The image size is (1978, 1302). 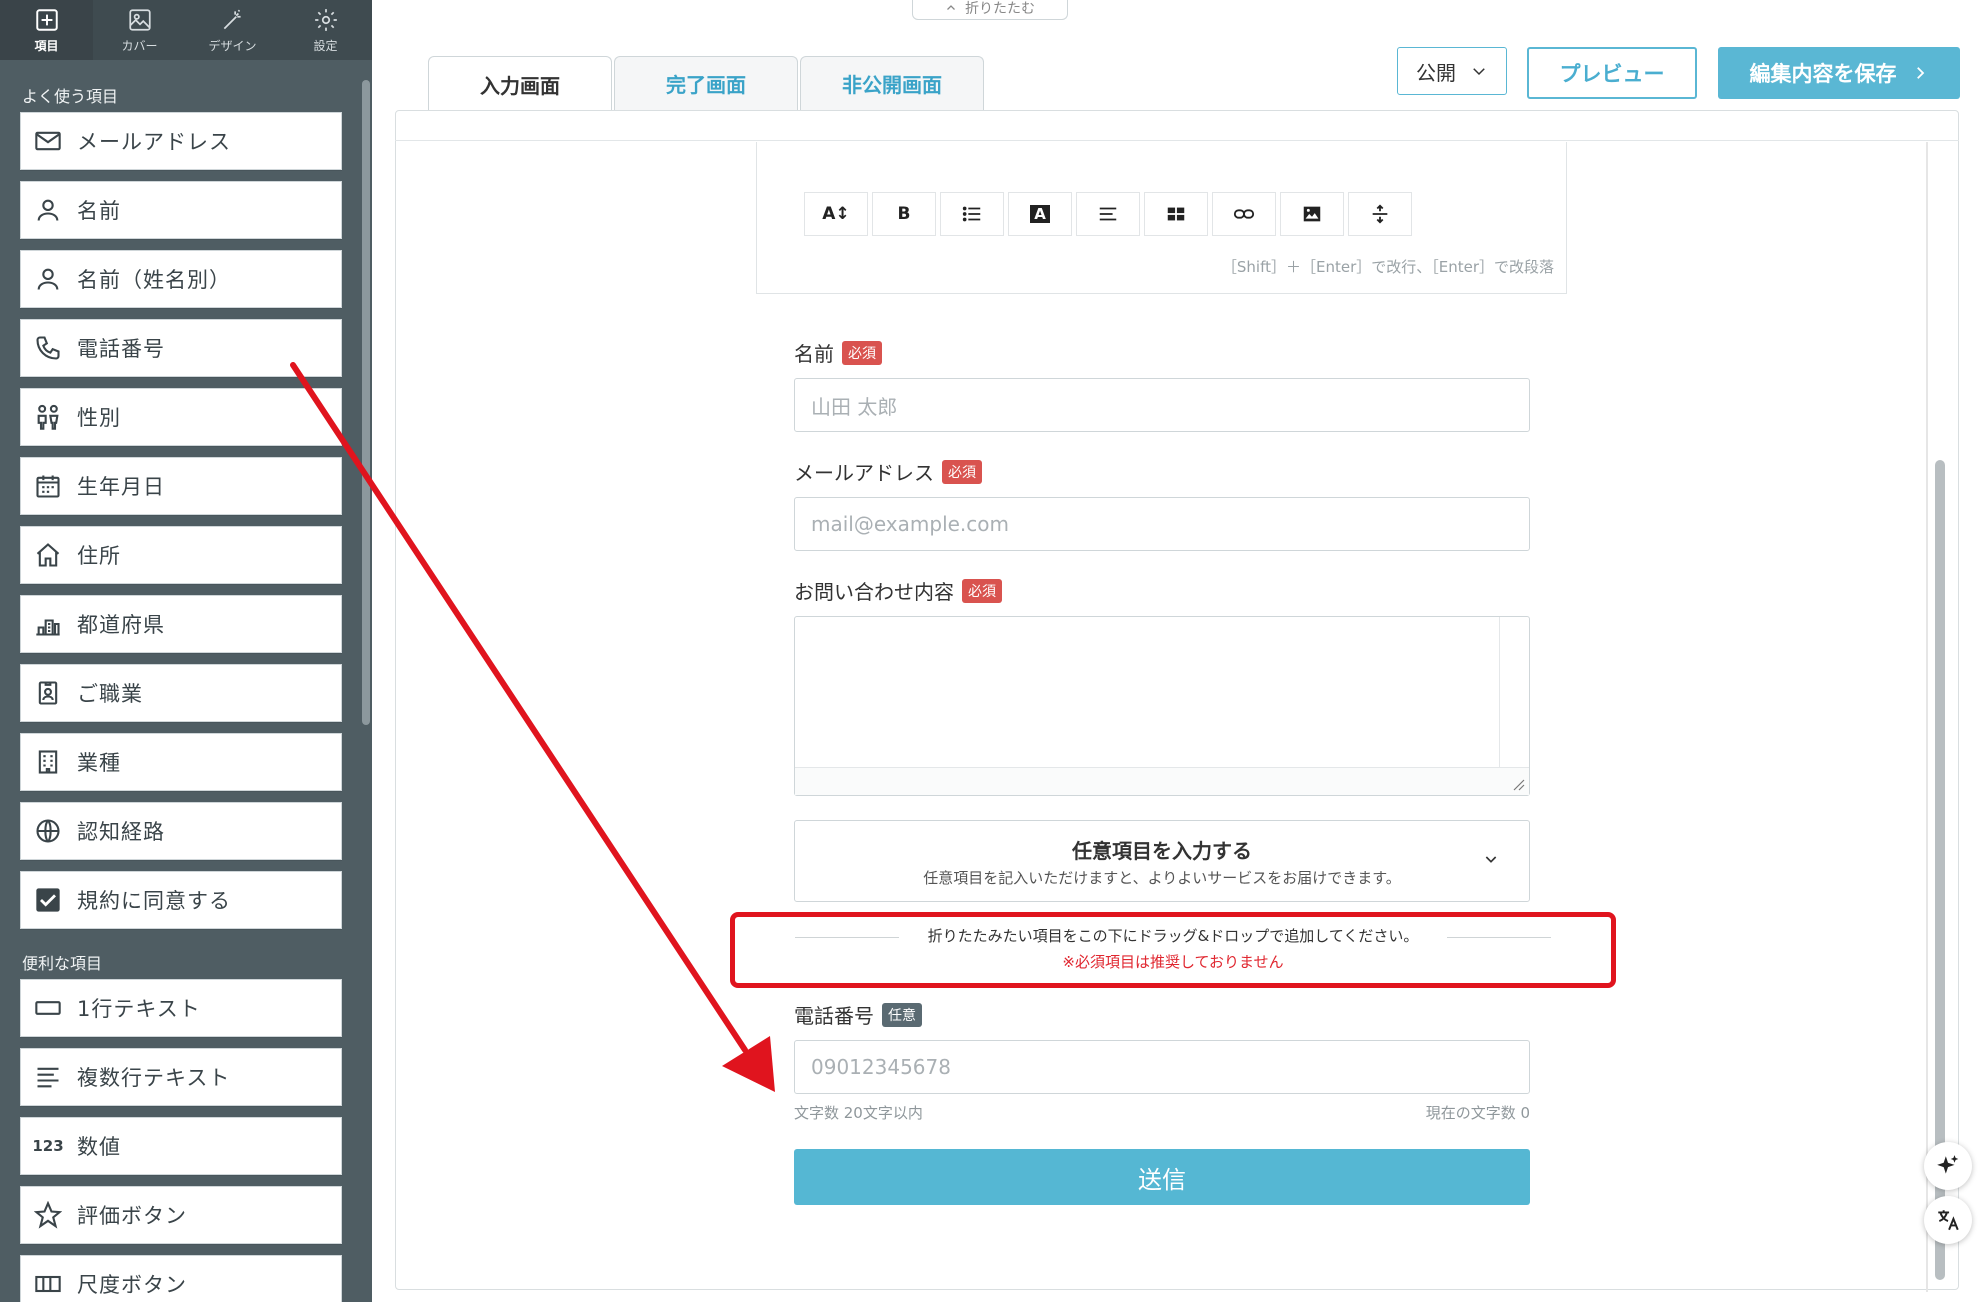 I want to click on link-icon, so click(x=1244, y=214).